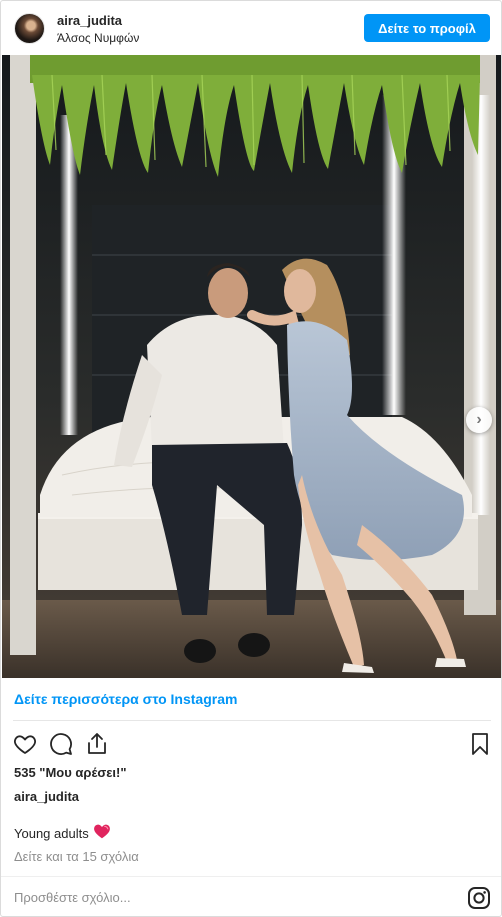 This screenshot has height=917, width=502. I want to click on caption-text: Young adults, so click(51, 833).